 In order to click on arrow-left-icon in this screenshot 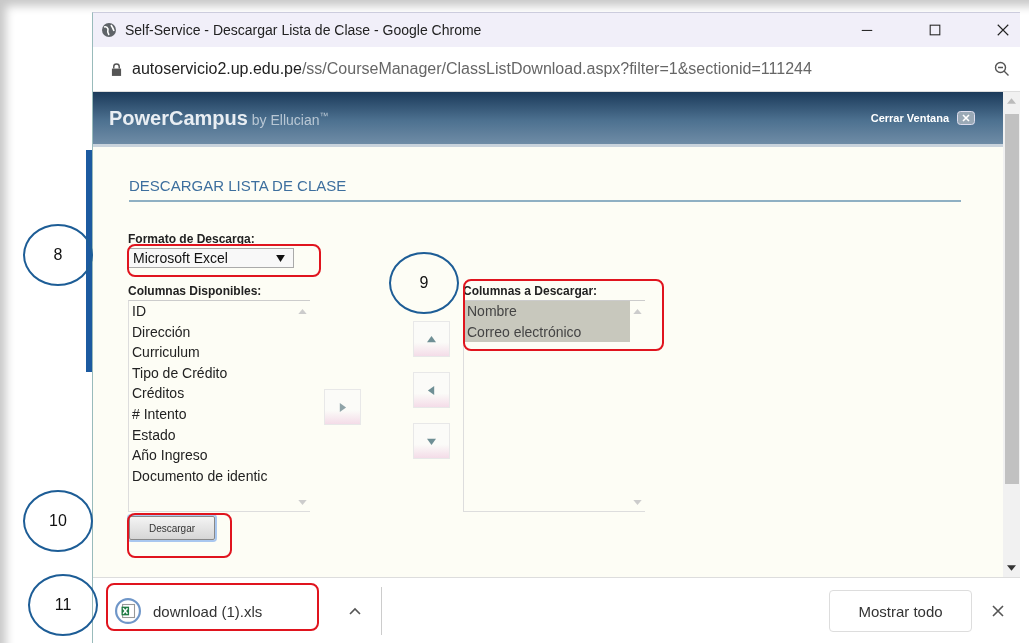, I will do `click(431, 390)`.